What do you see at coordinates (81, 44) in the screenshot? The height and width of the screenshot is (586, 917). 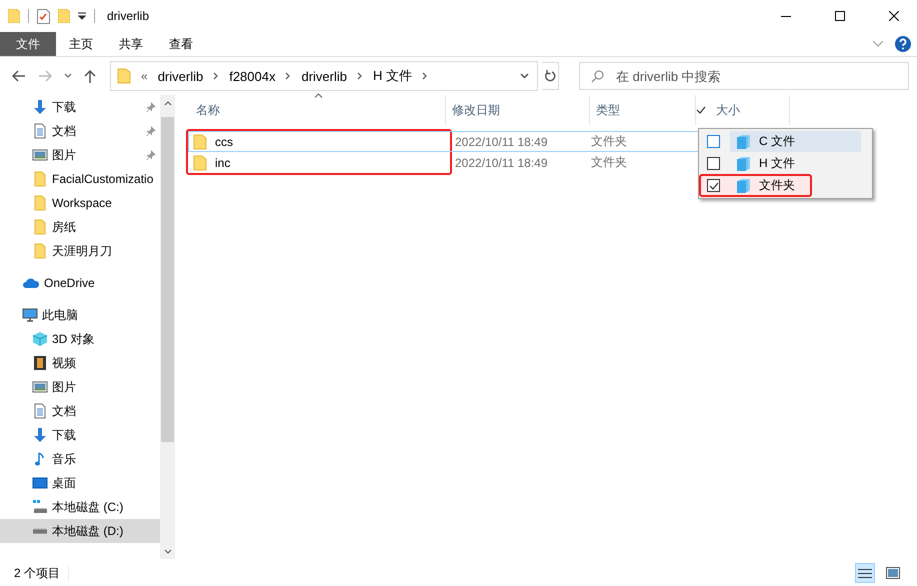 I see `ribbon-tab: 主页` at bounding box center [81, 44].